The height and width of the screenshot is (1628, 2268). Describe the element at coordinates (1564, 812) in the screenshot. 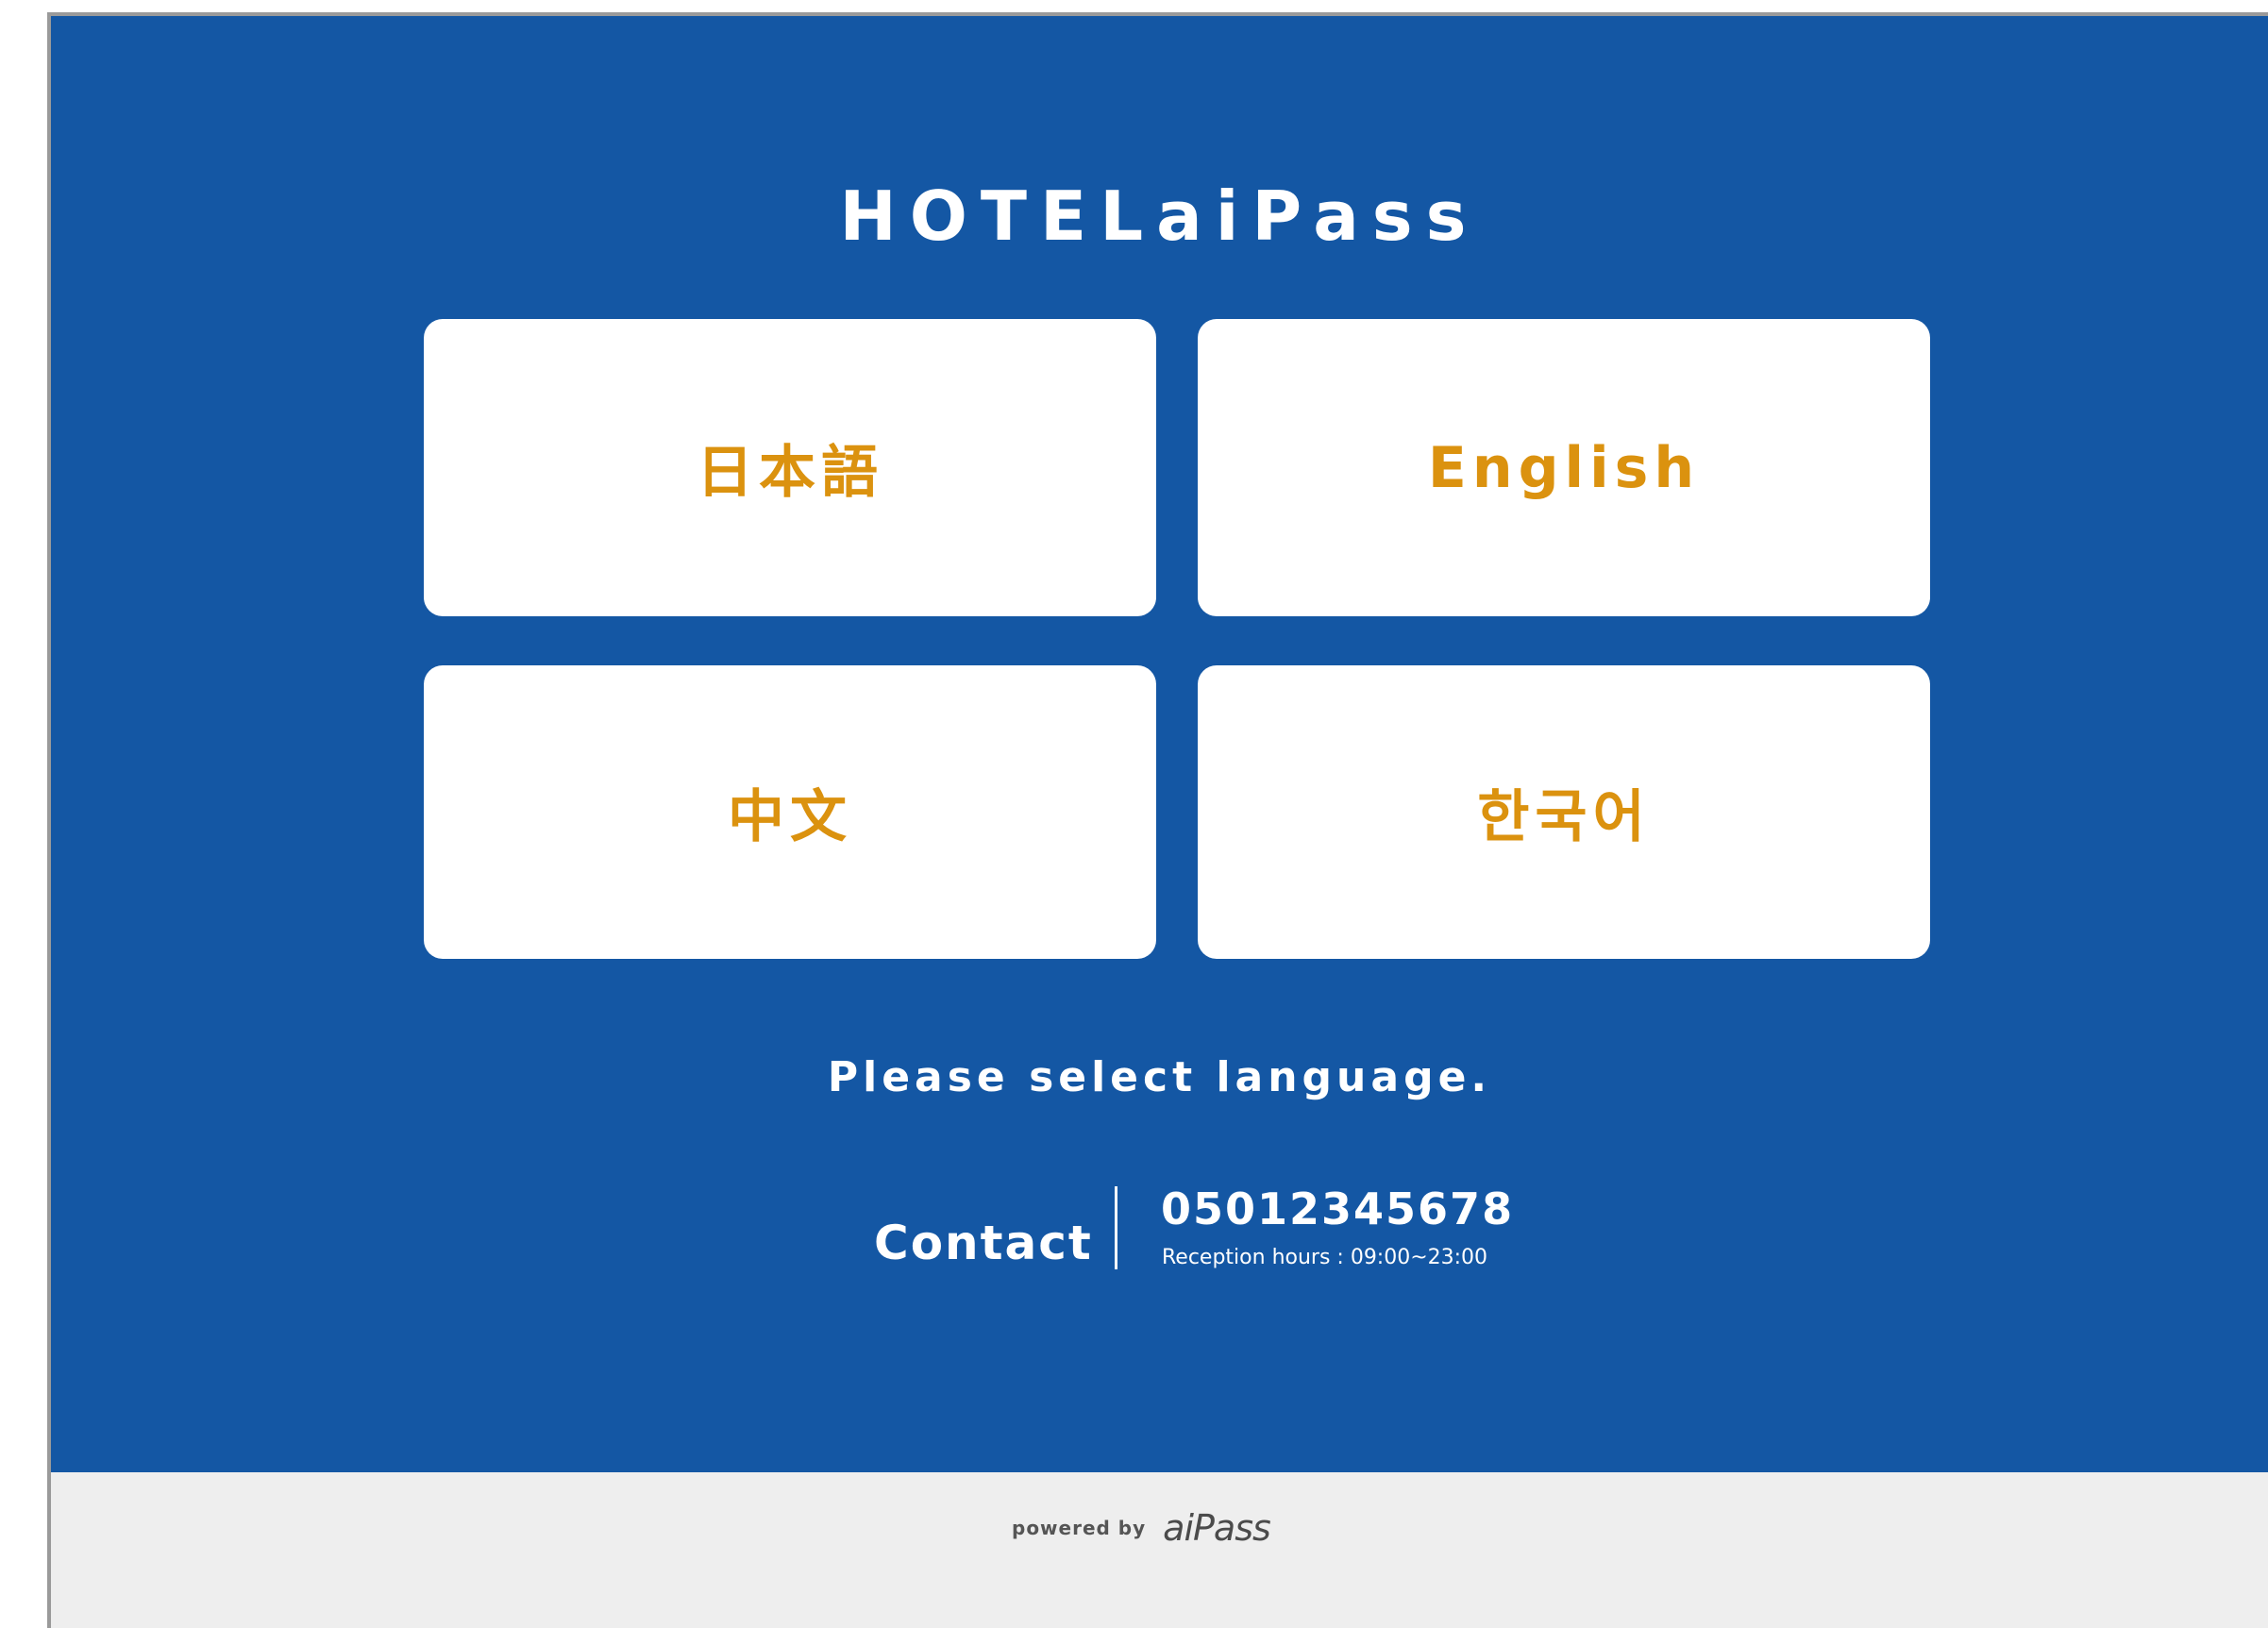

I see `language-button-korean: 한국어` at that location.